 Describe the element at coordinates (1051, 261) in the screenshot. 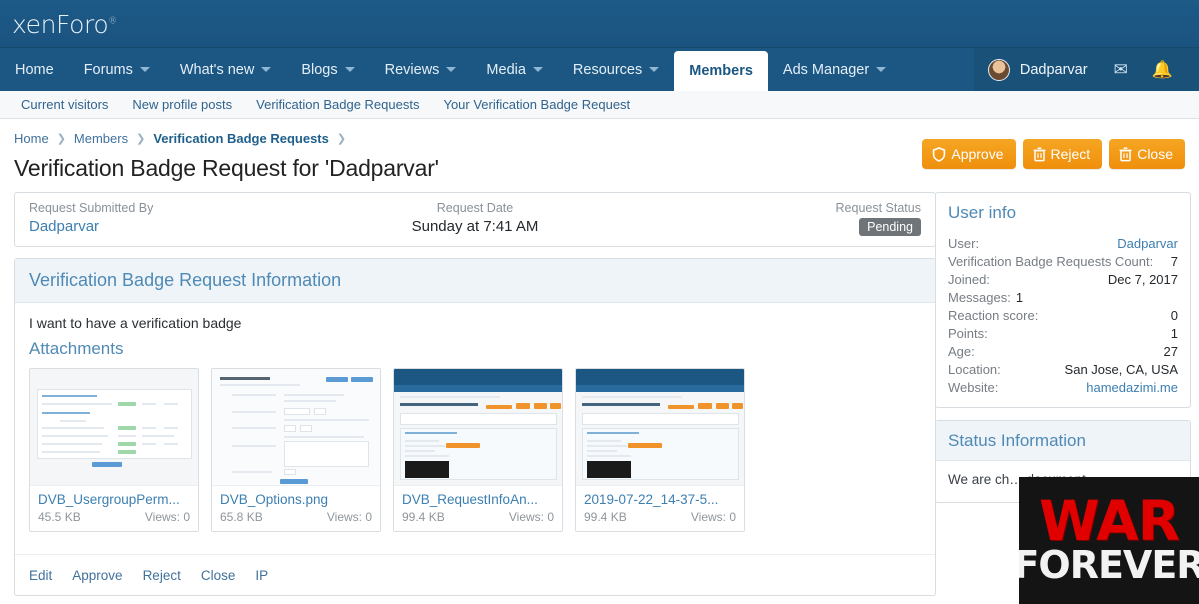

I see `row-key: Verification Badge Requests Count:` at that location.